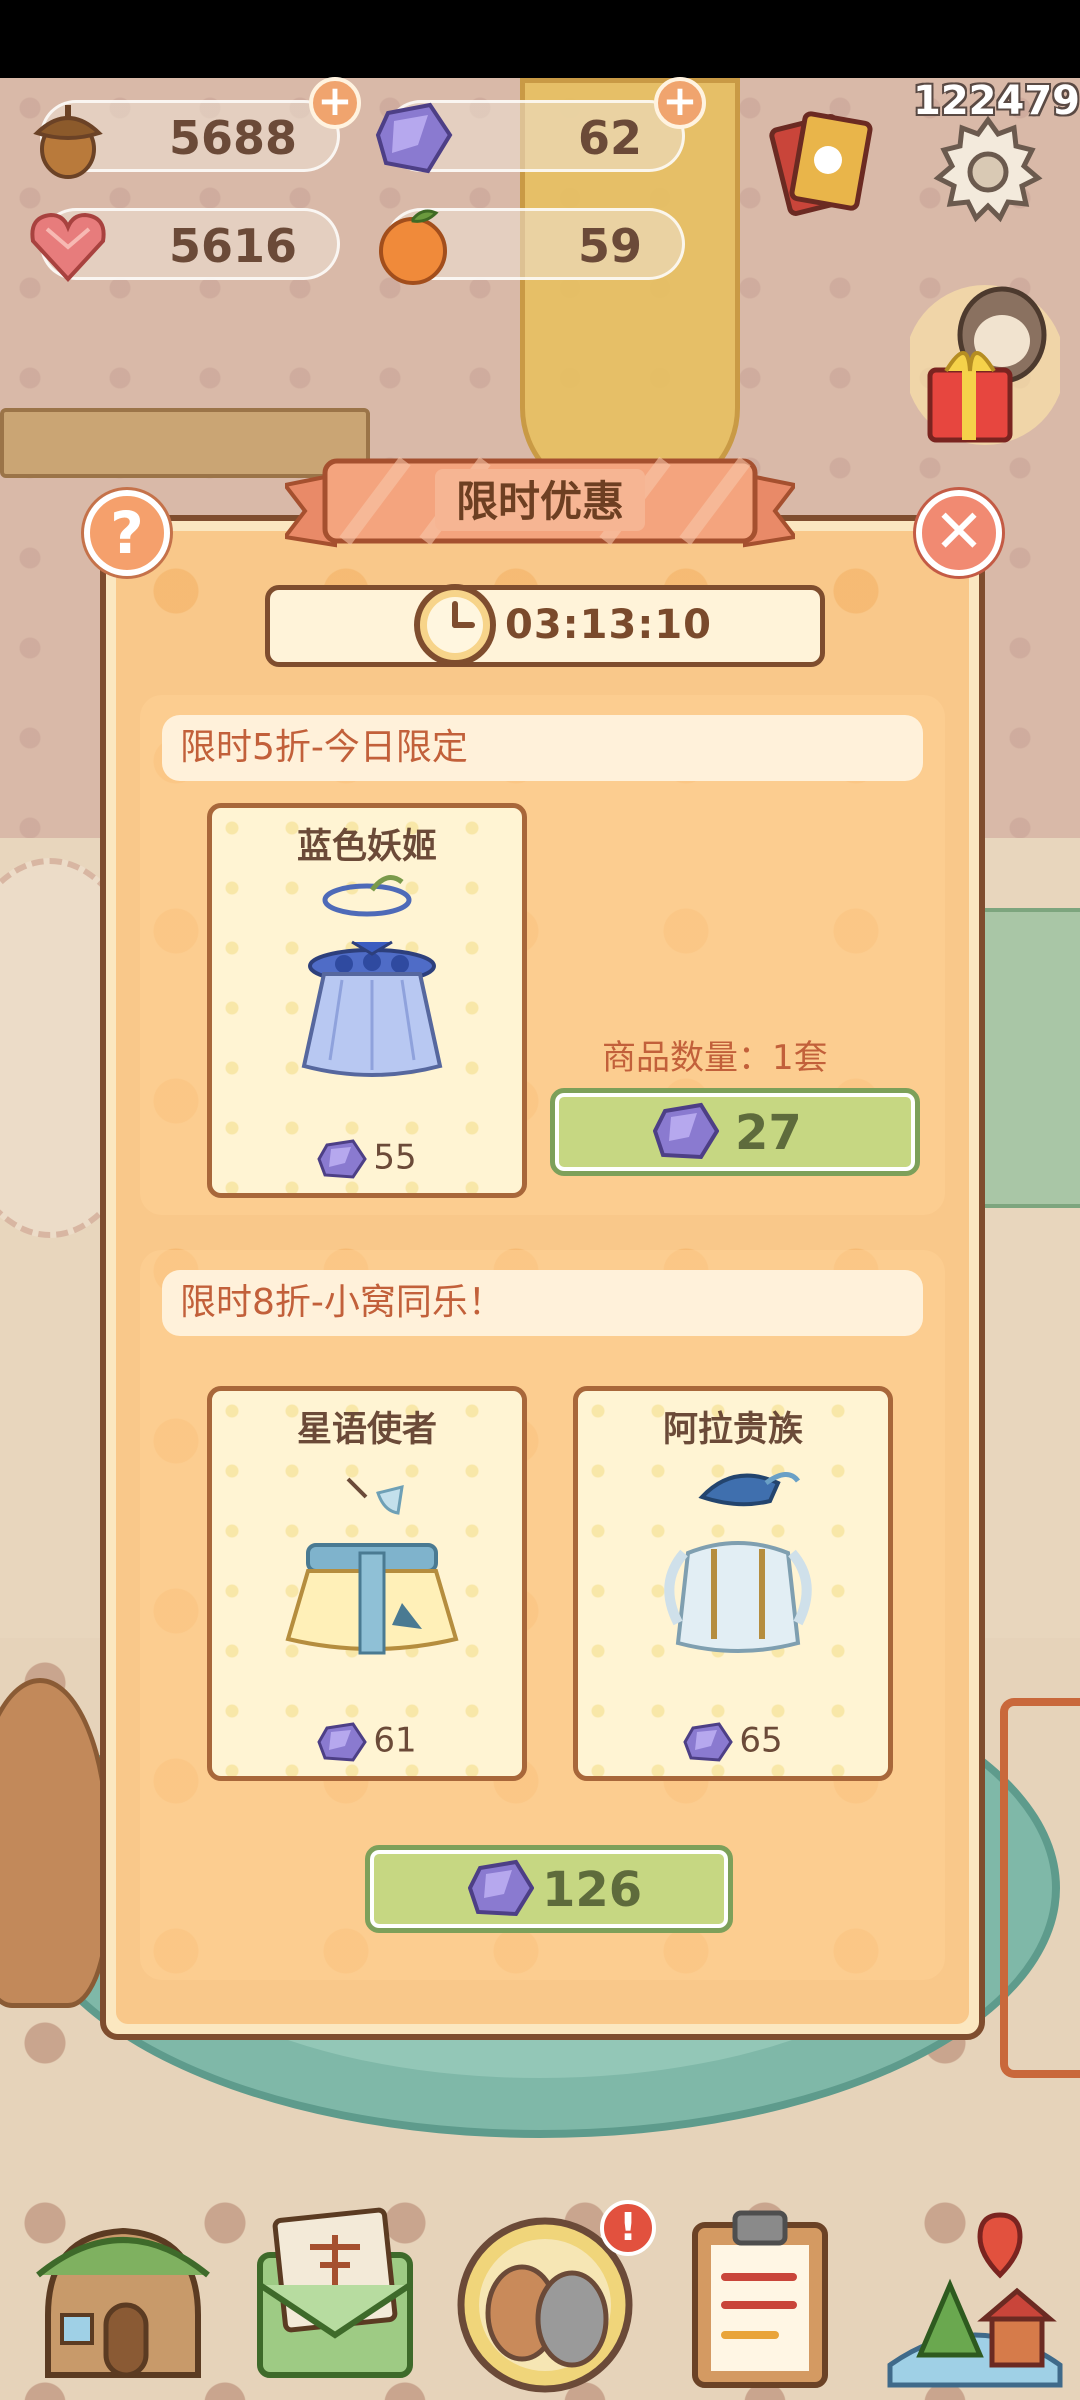  I want to click on add-acorns-button: +, so click(335, 103).